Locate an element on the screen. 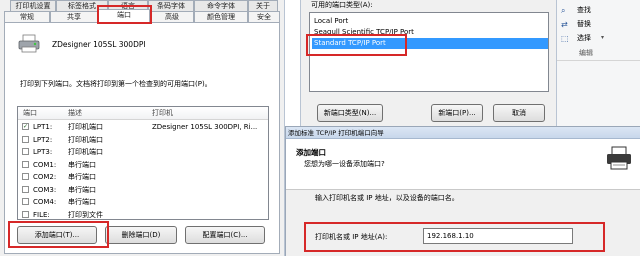  wizard-heading: 添加端口 is located at coordinates (311, 152).